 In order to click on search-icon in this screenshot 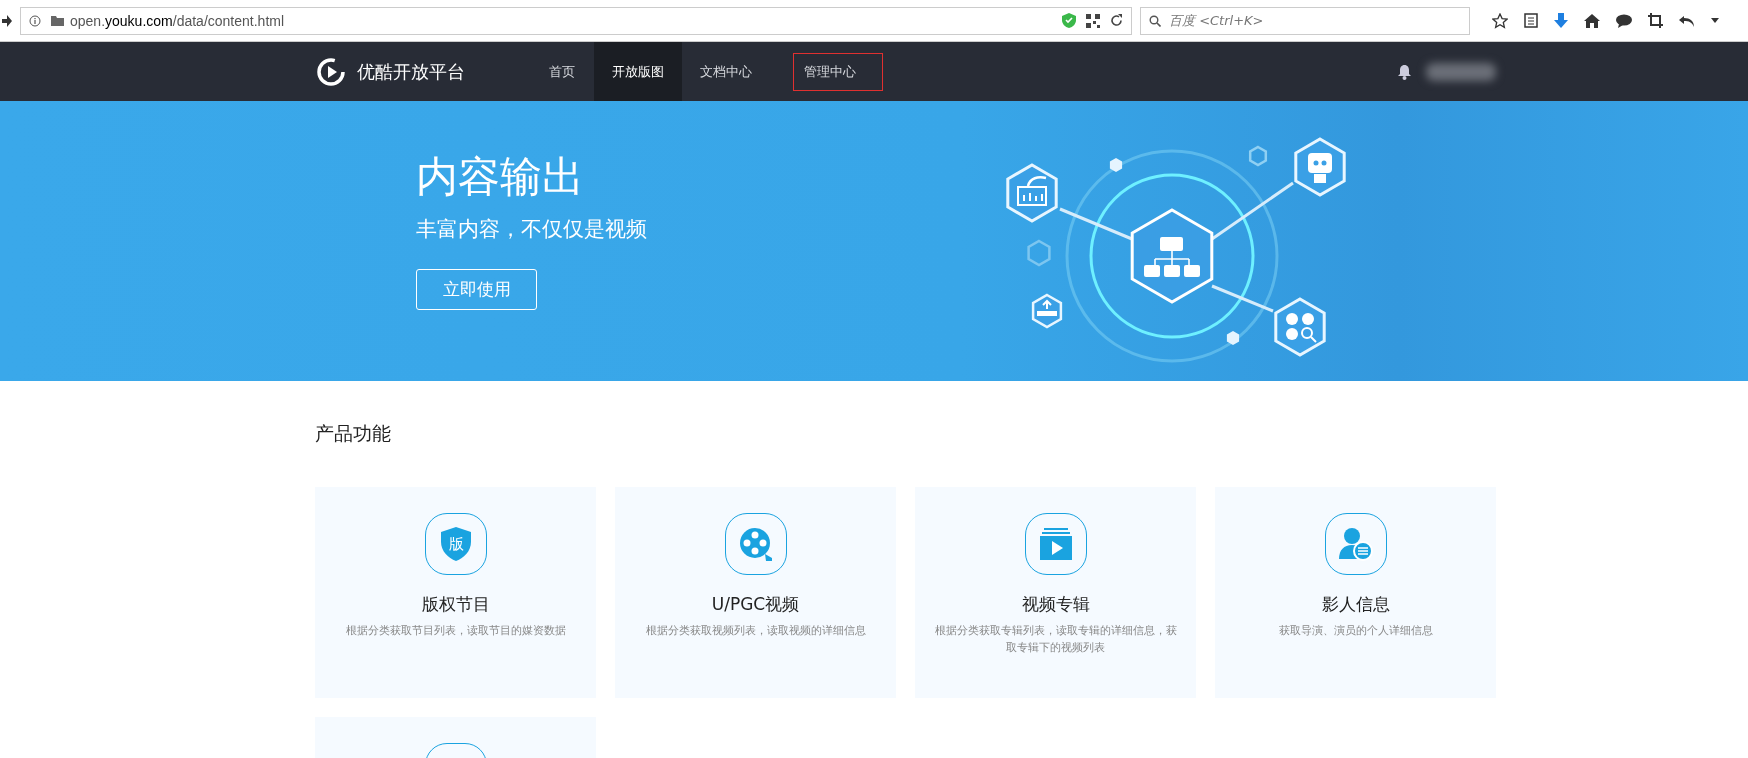, I will do `click(1155, 20)`.